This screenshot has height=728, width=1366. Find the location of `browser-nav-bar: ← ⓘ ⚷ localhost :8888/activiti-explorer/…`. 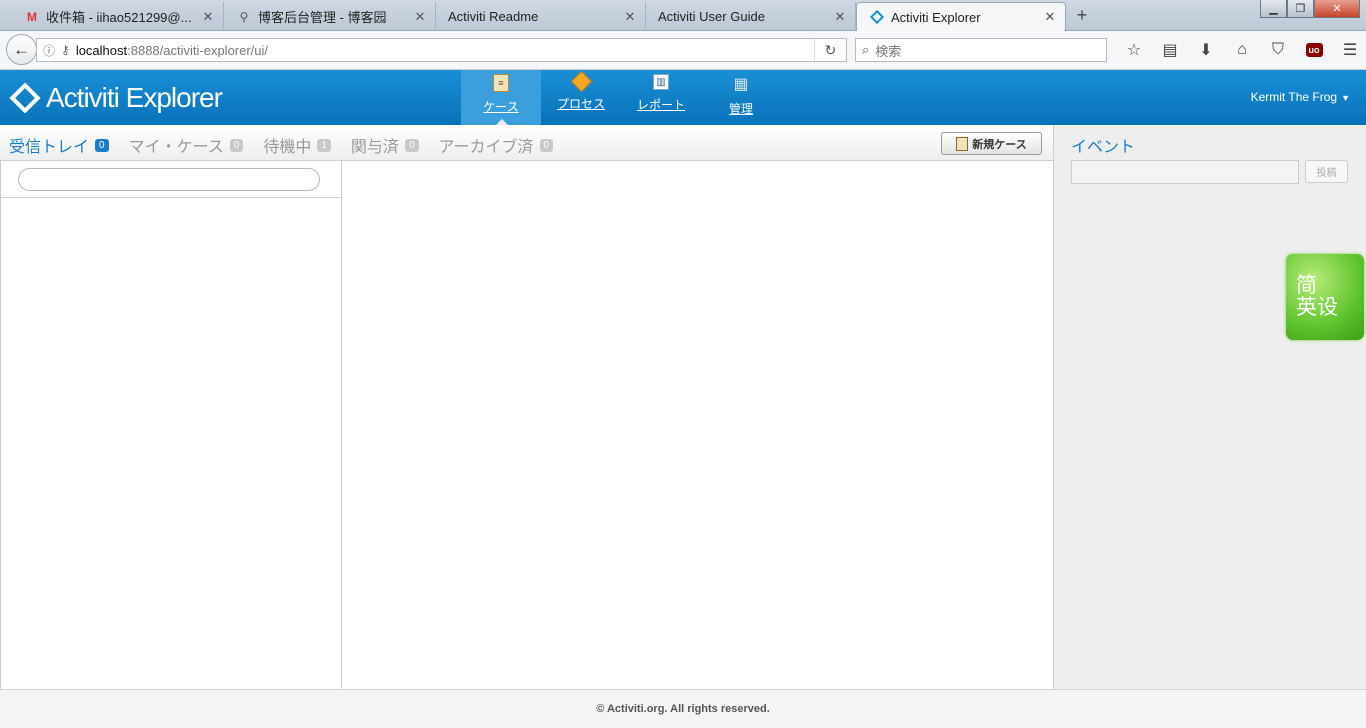

browser-nav-bar: ← ⓘ ⚷ localhost :8888/activiti-explorer/… is located at coordinates (683, 50).